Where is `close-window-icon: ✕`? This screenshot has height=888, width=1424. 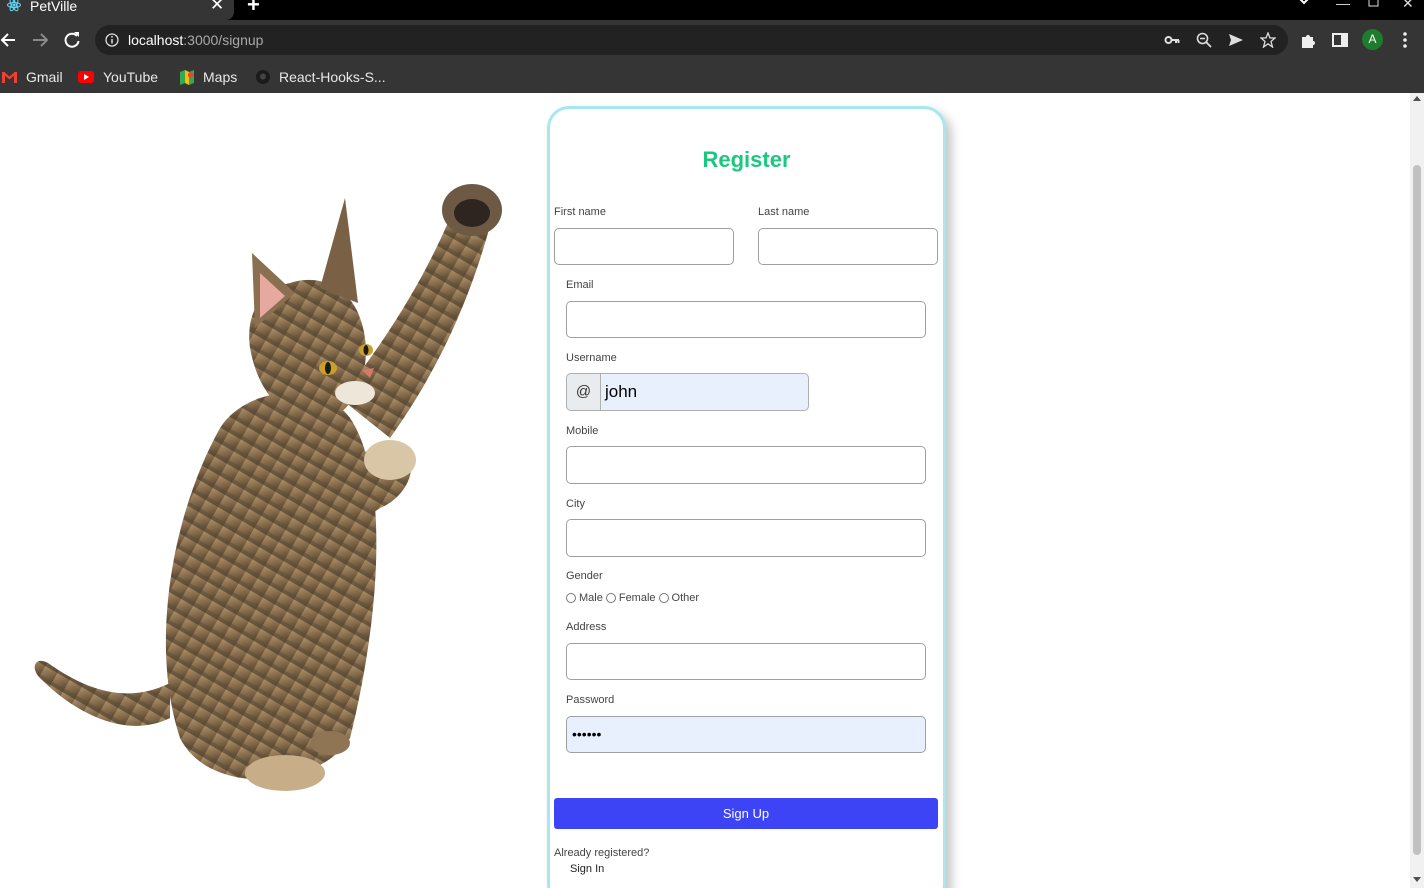
close-window-icon: ✕ is located at coordinates (1408, 5).